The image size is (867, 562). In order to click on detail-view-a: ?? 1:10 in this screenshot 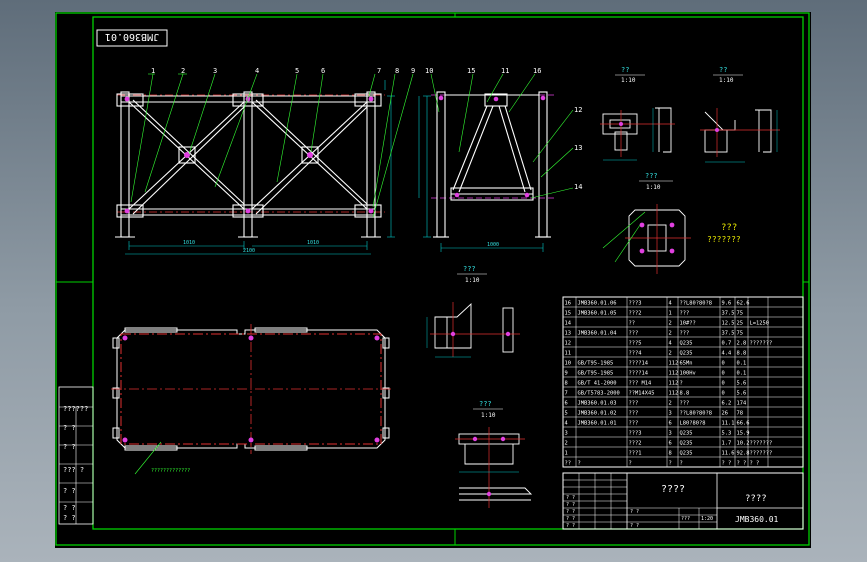, I will do `click(637, 113)`.